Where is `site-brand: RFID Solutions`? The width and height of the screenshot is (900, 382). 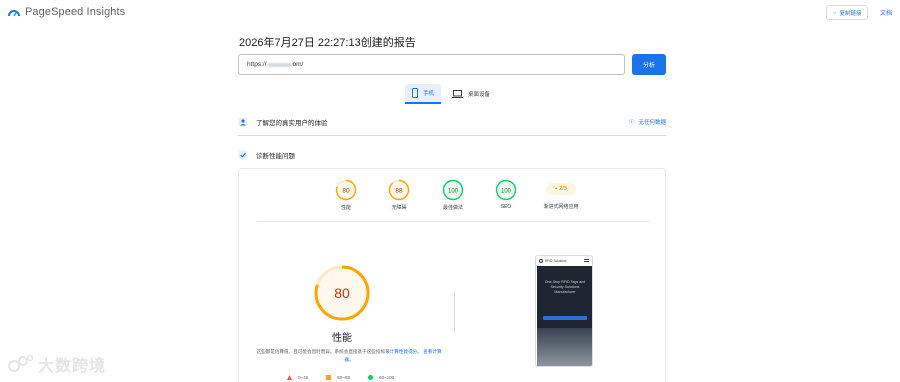
site-brand: RFID Solutions is located at coordinates (556, 260).